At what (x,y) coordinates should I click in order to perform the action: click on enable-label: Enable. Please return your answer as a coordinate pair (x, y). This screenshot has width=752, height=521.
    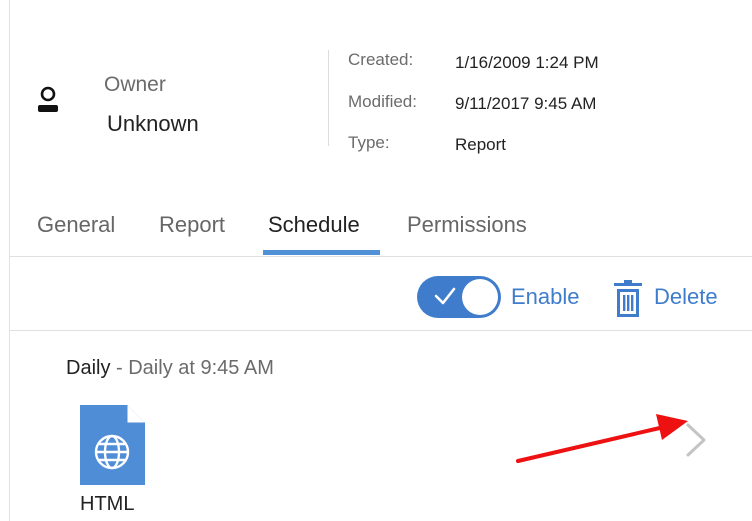
    Looking at the image, I should click on (545, 297).